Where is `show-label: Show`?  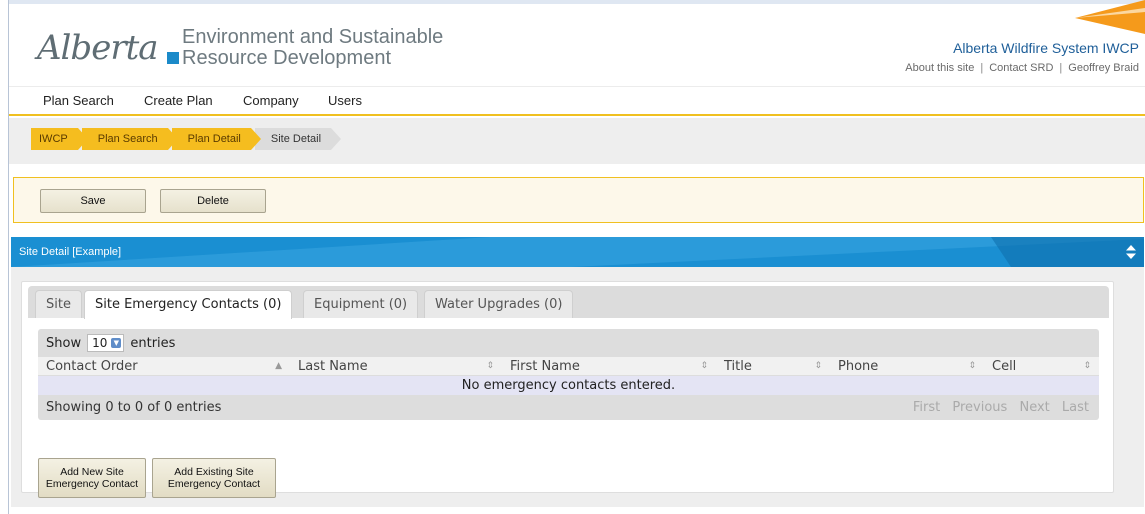 show-label: Show is located at coordinates (64, 343).